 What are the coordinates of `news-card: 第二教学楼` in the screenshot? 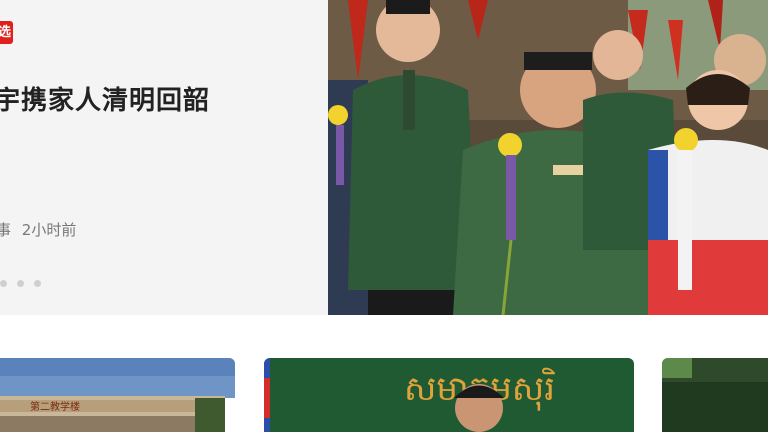 It's located at (117, 395).